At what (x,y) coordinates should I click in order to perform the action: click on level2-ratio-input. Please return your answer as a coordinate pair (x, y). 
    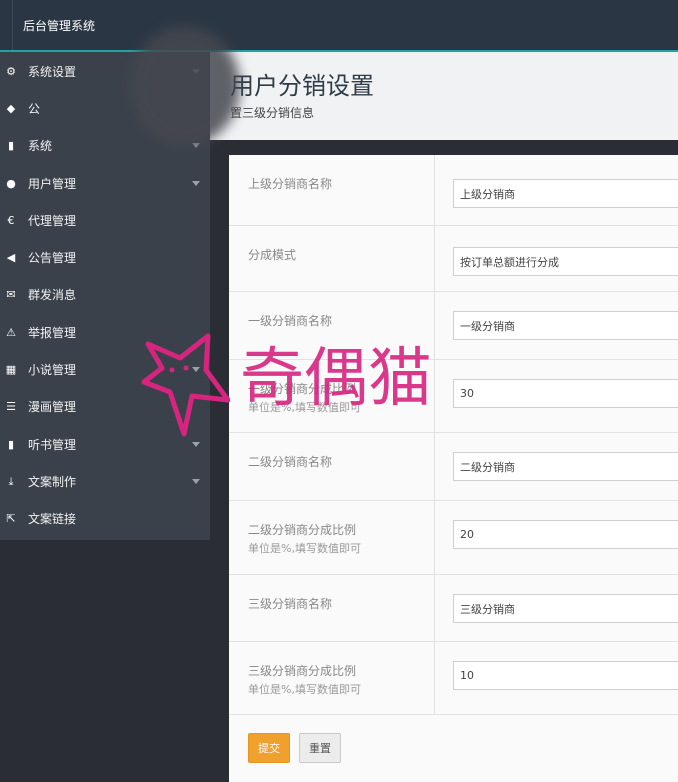
    Looking at the image, I should click on (565, 534).